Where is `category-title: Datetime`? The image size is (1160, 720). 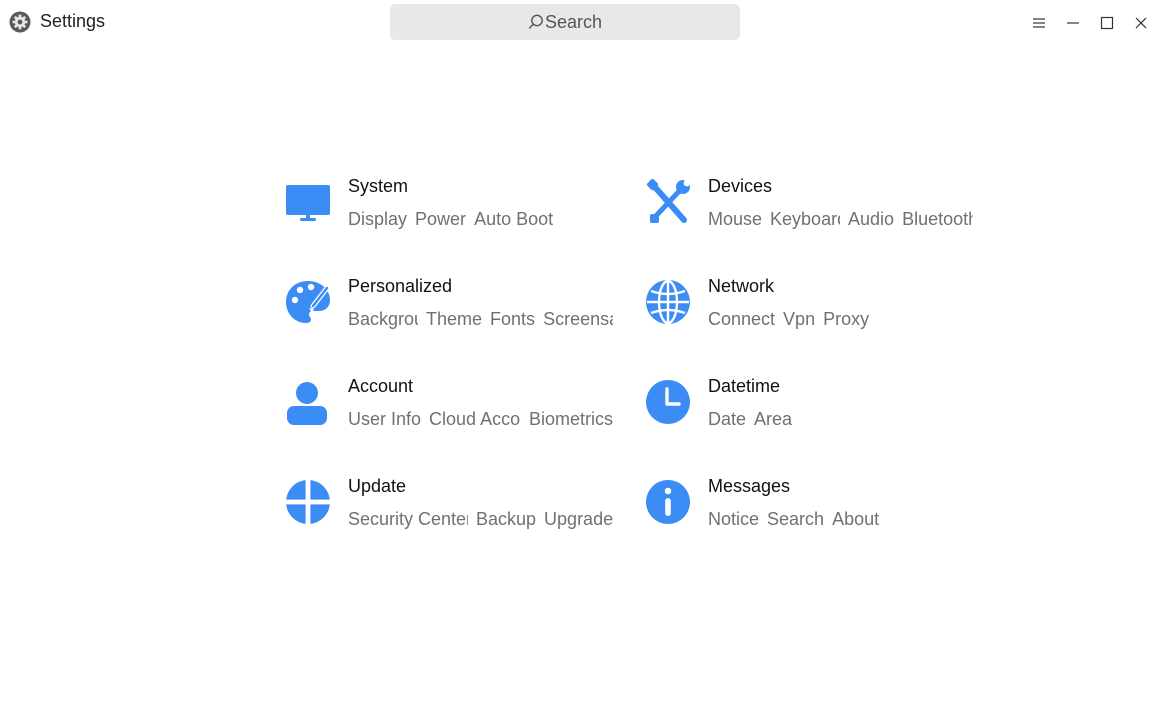
category-title: Datetime is located at coordinates (744, 386).